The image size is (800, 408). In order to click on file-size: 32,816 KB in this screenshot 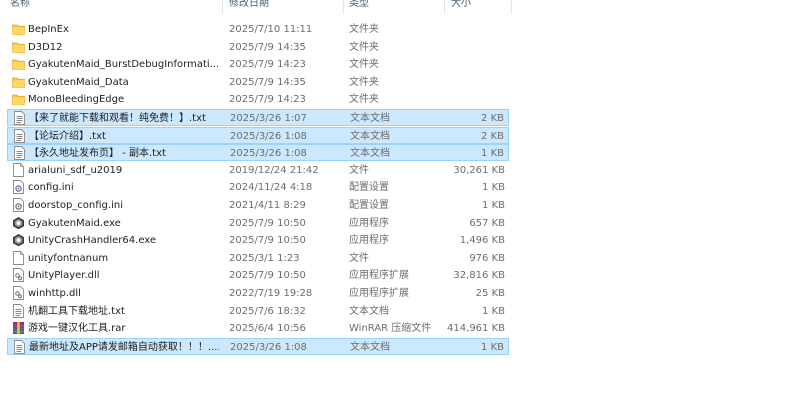, I will do `click(479, 276)`.